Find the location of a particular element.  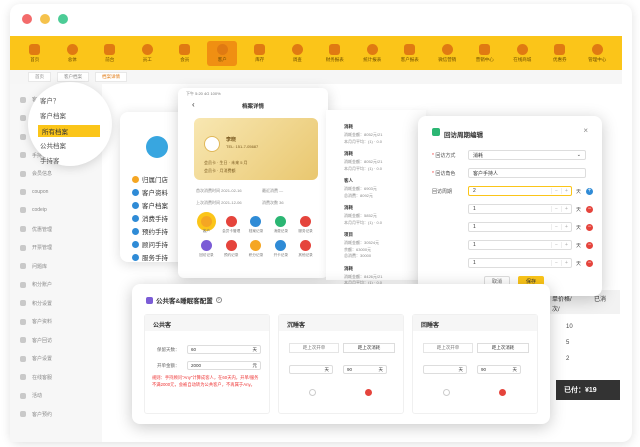

sidebar-item: 活动 is located at coordinates (31, 395).